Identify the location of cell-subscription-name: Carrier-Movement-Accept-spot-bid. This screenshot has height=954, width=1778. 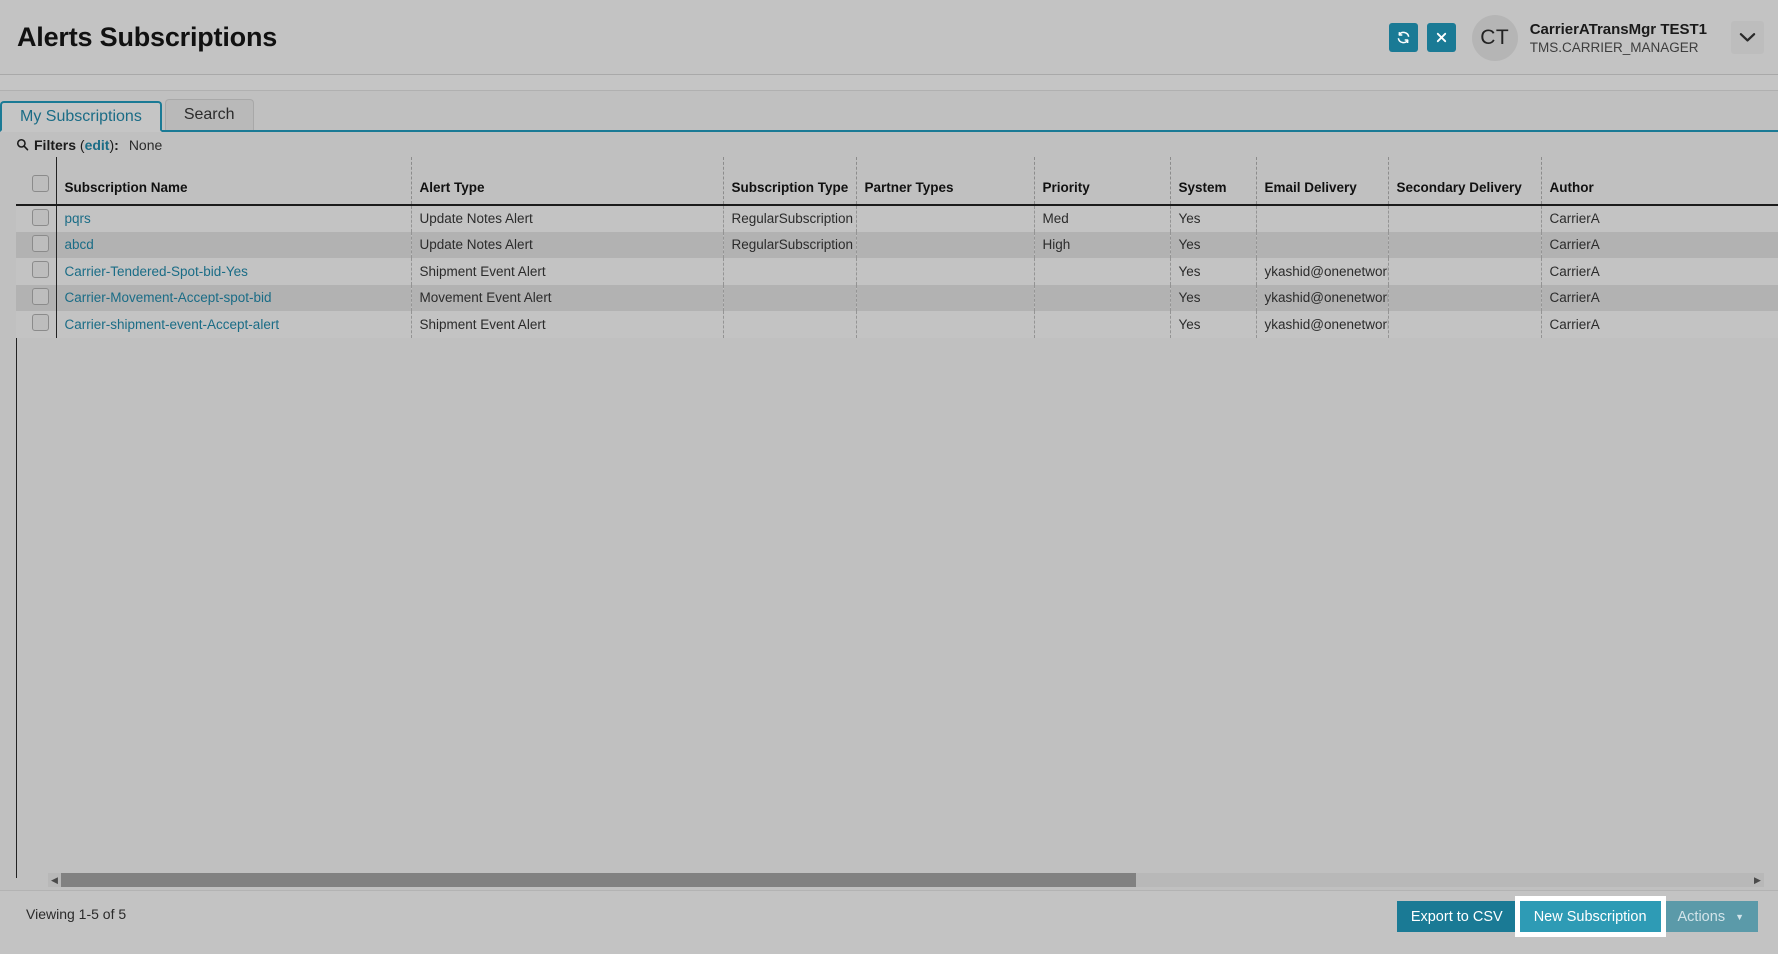
(233, 297).